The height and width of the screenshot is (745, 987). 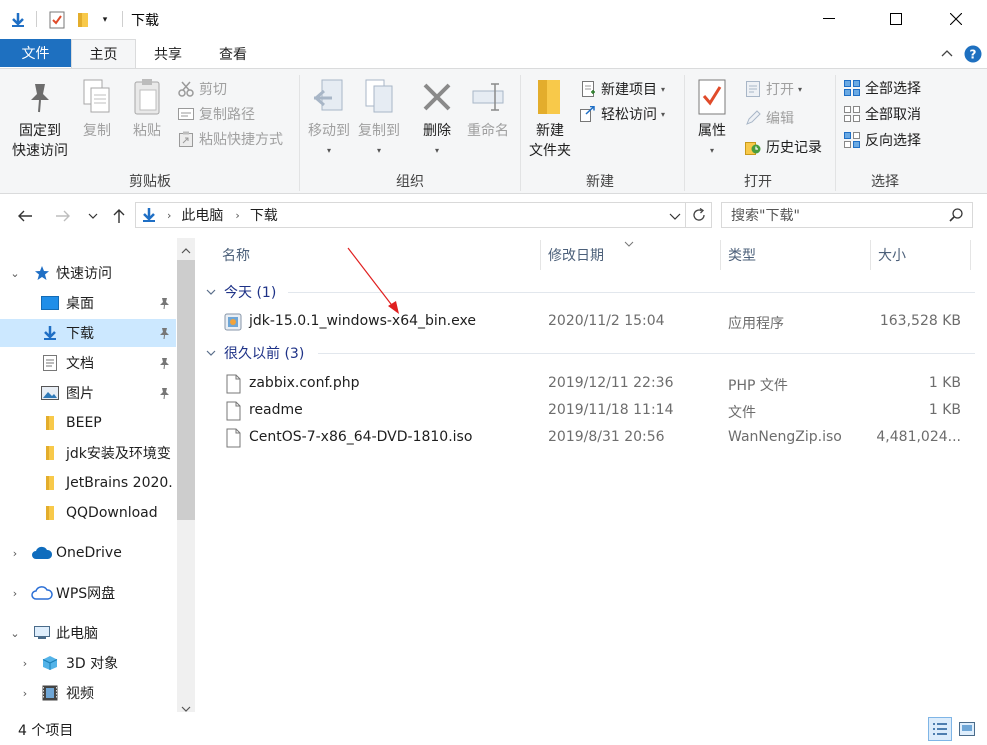 What do you see at coordinates (596, 411) in the screenshot?
I see `file-row: readme 2019/11/18 11:14 文件 1 KB` at bounding box center [596, 411].